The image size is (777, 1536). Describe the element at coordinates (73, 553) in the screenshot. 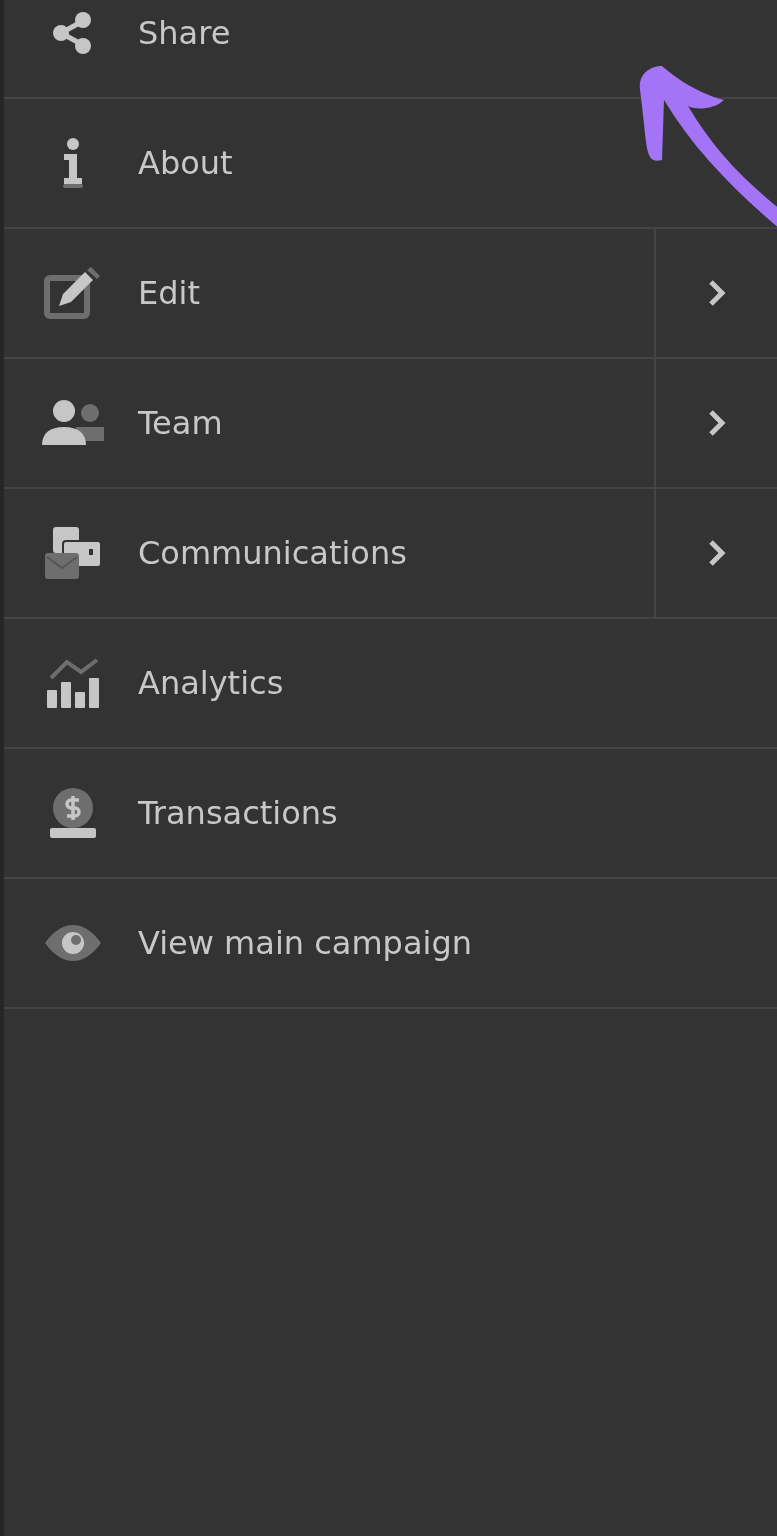

I see `chat-mail-icon` at that location.